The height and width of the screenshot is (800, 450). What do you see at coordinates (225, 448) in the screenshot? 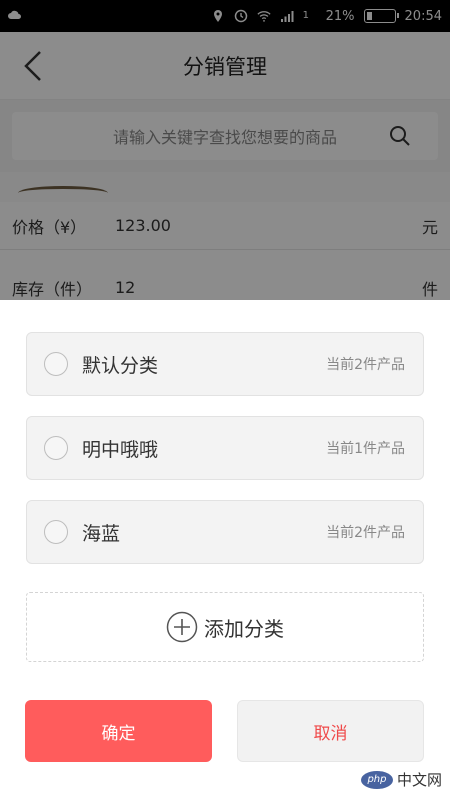
I see `category-option: 明中哦哦 当前1件产品` at bounding box center [225, 448].